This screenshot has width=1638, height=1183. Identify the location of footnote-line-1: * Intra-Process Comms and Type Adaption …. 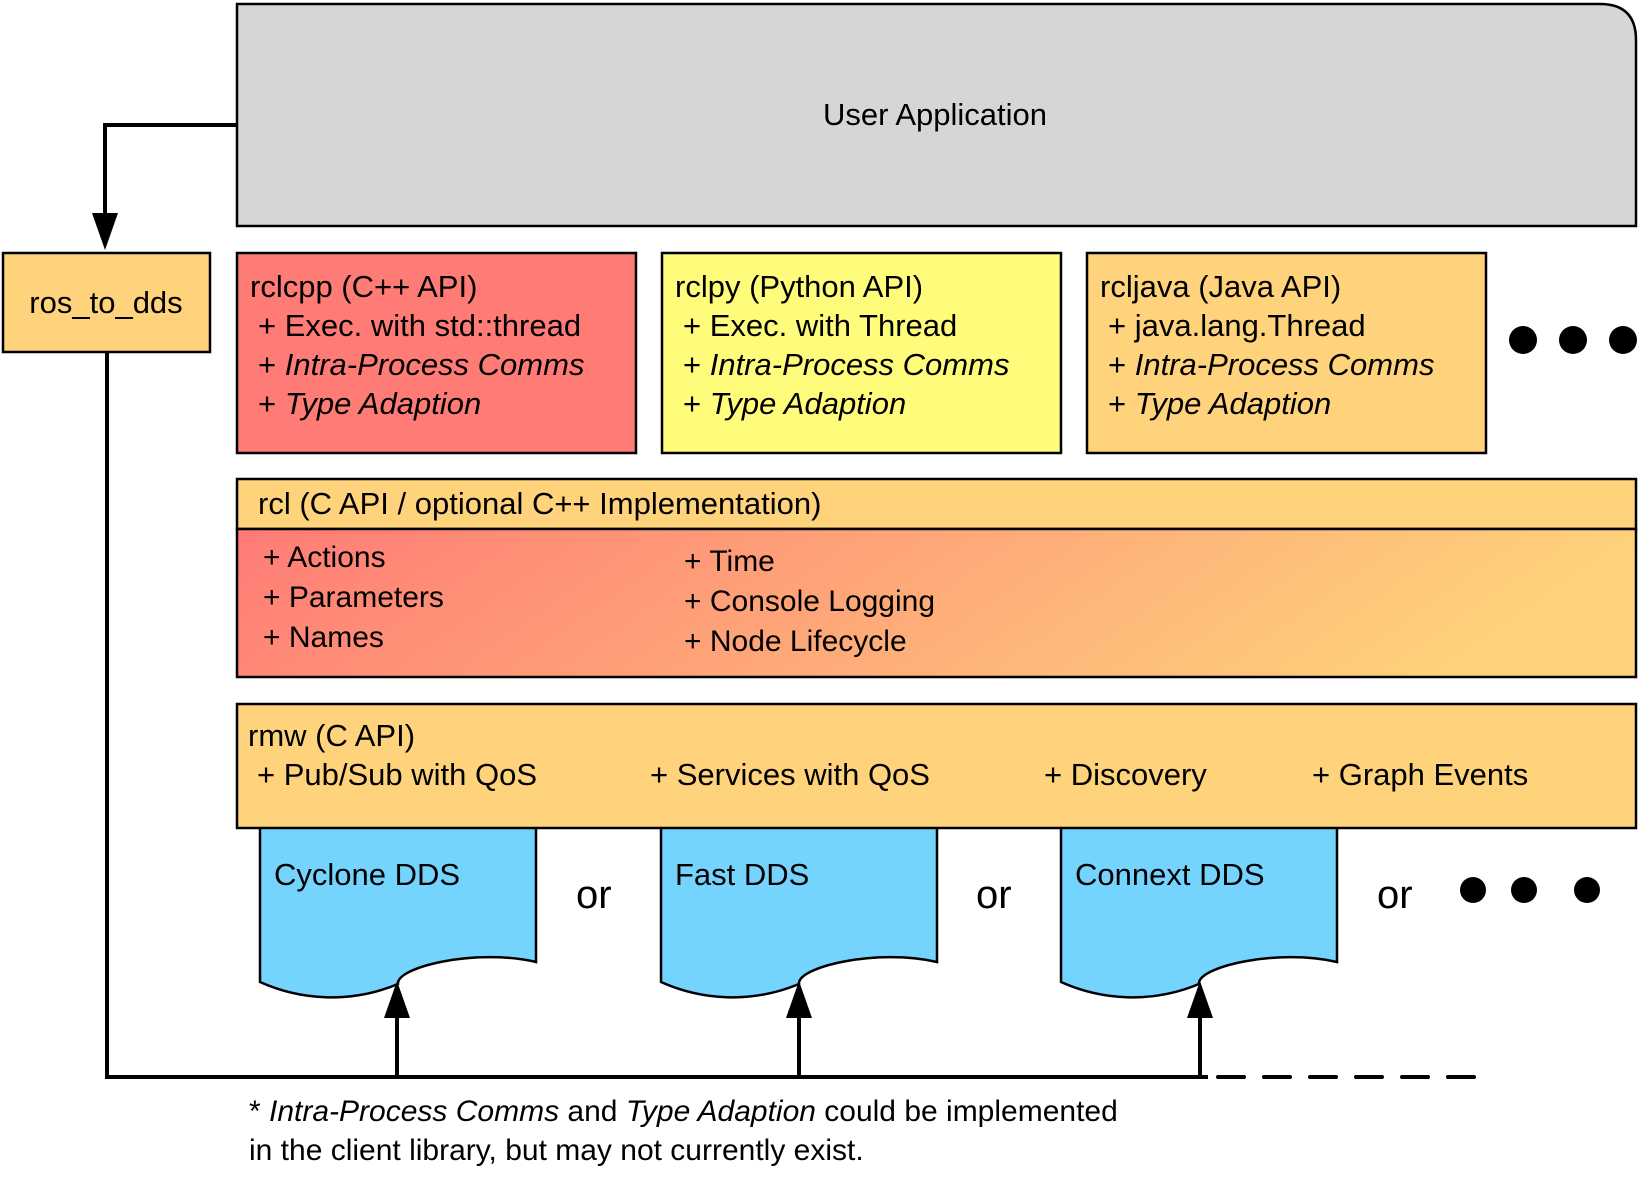
(683, 1111).